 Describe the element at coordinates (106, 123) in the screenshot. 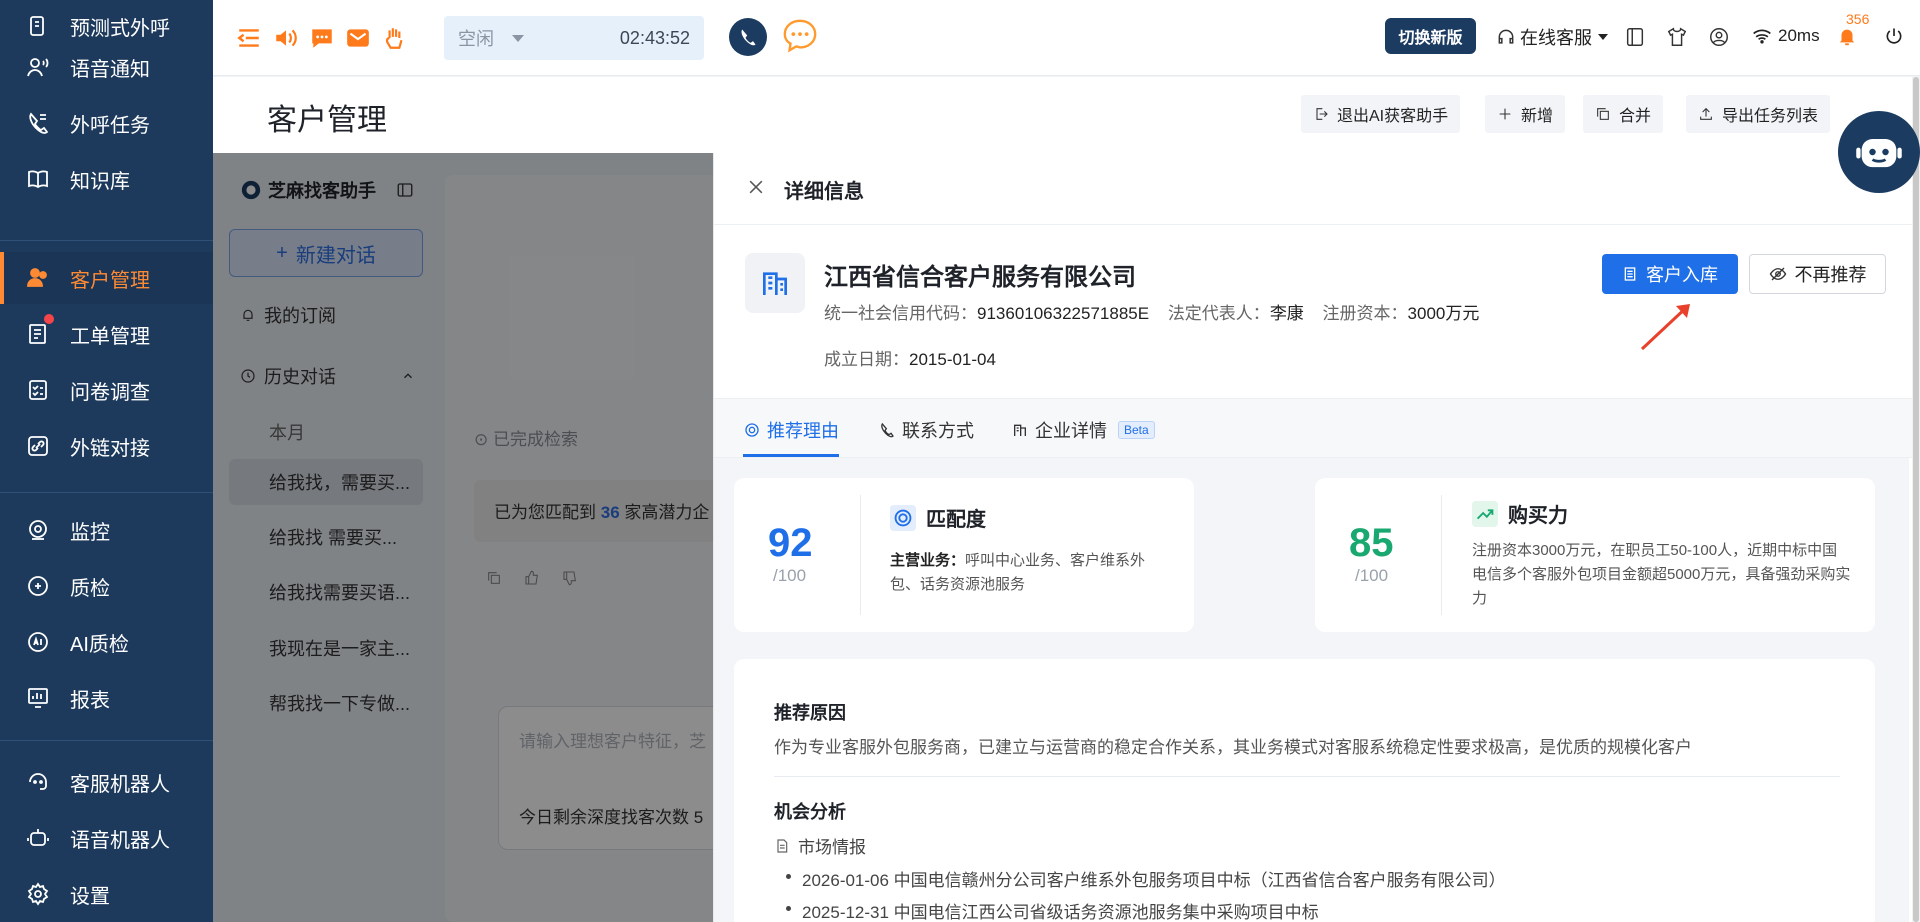

I see `sidebar-item-outbound-task: 外呼任务` at that location.